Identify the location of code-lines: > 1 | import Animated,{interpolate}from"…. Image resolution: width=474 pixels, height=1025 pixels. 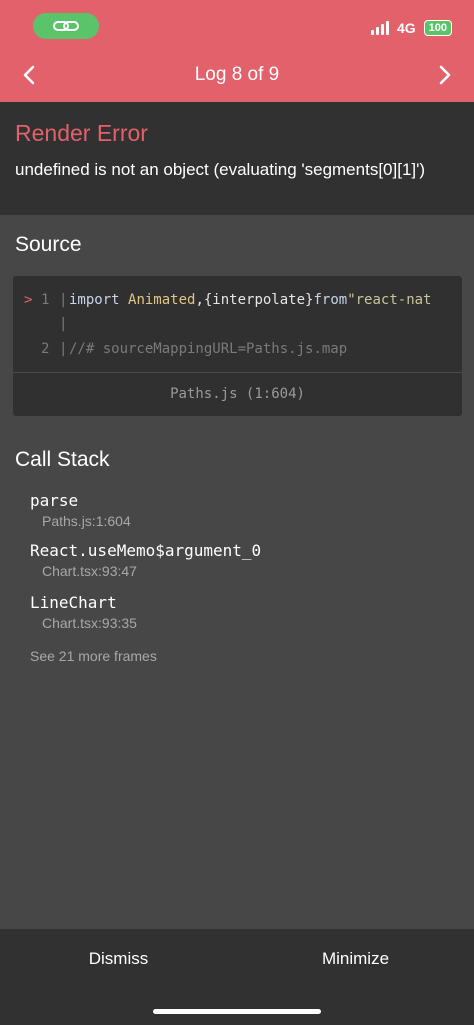
(228, 324).